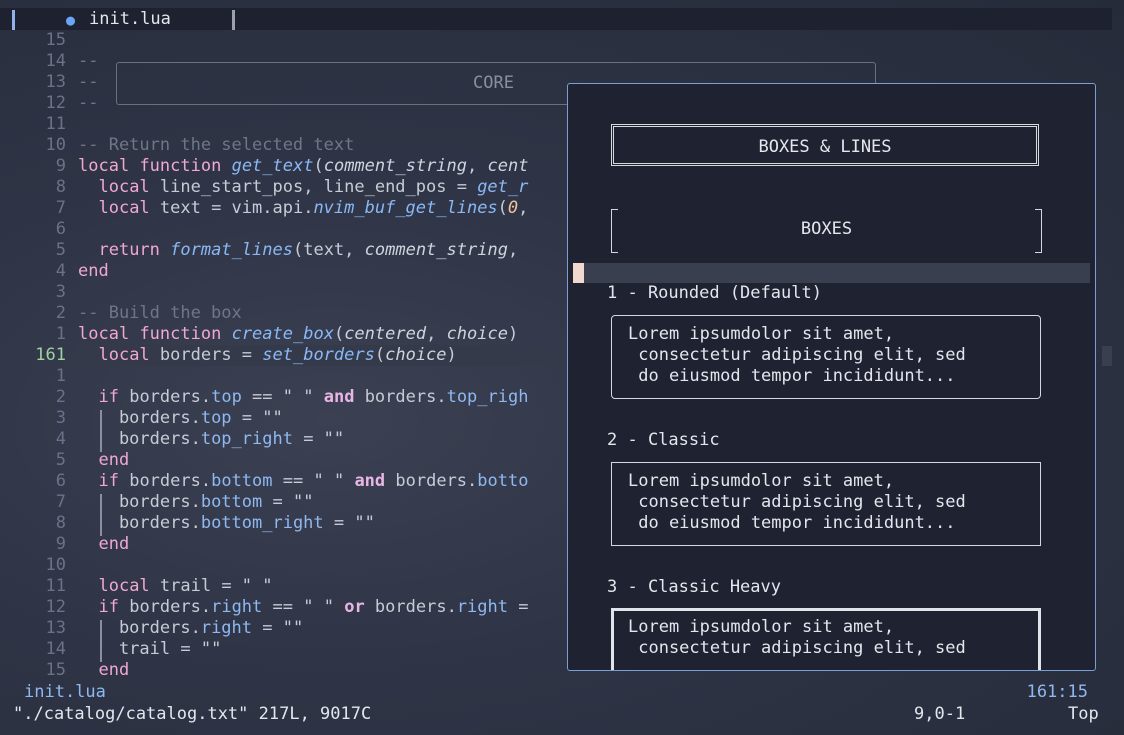  What do you see at coordinates (216, 145) in the screenshot?
I see `line-text: -- Return the selected text` at bounding box center [216, 145].